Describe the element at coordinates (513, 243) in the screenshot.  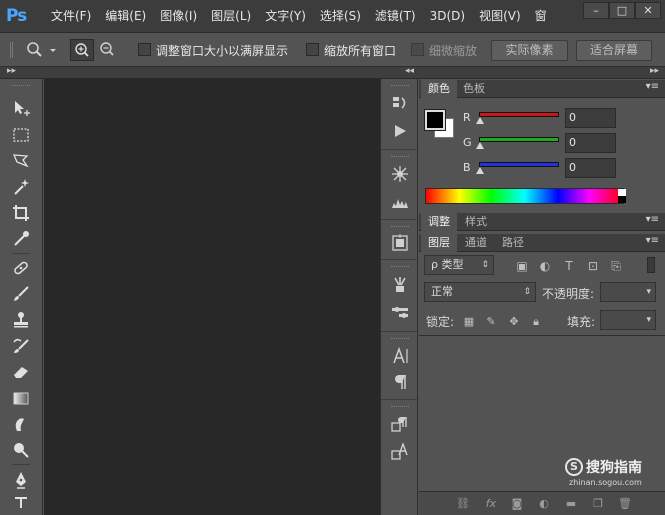
I see `tab-paths: 路径` at that location.